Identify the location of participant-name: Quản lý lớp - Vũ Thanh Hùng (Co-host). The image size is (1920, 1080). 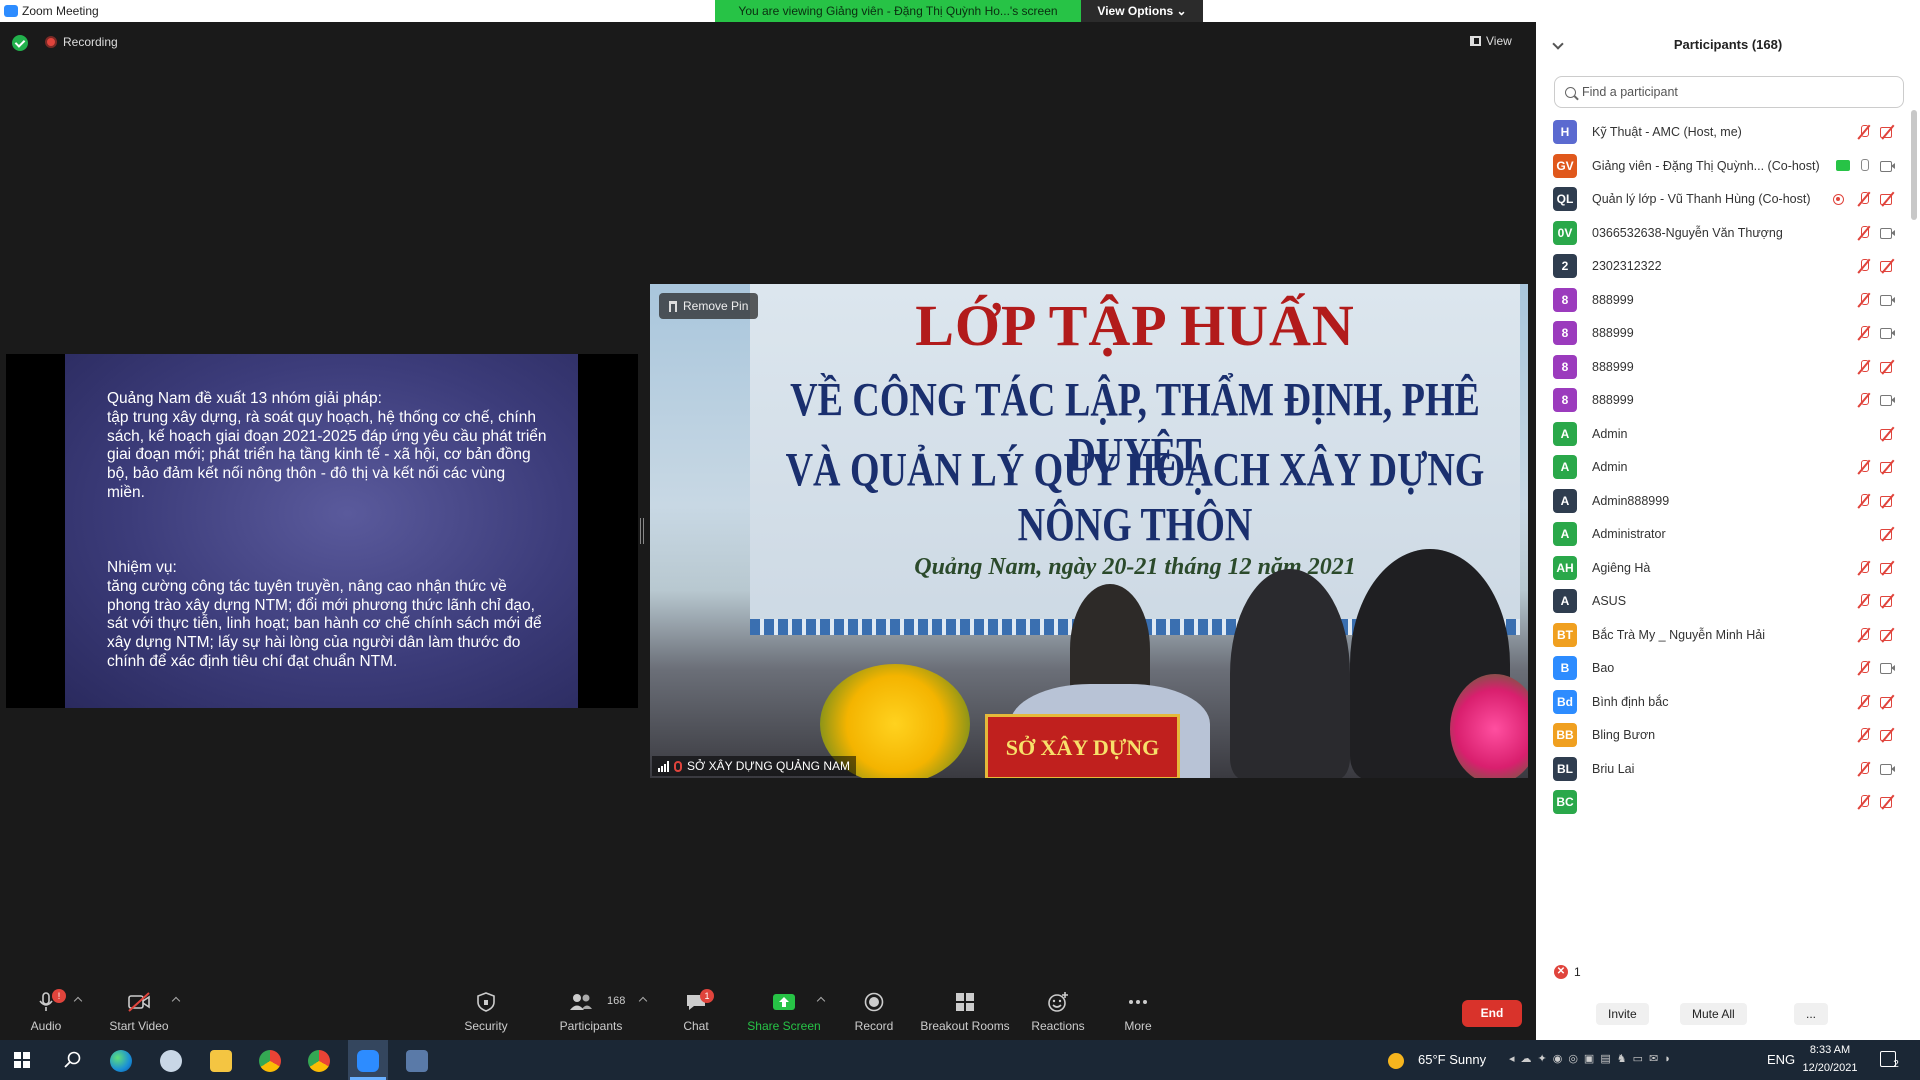
(1701, 199).